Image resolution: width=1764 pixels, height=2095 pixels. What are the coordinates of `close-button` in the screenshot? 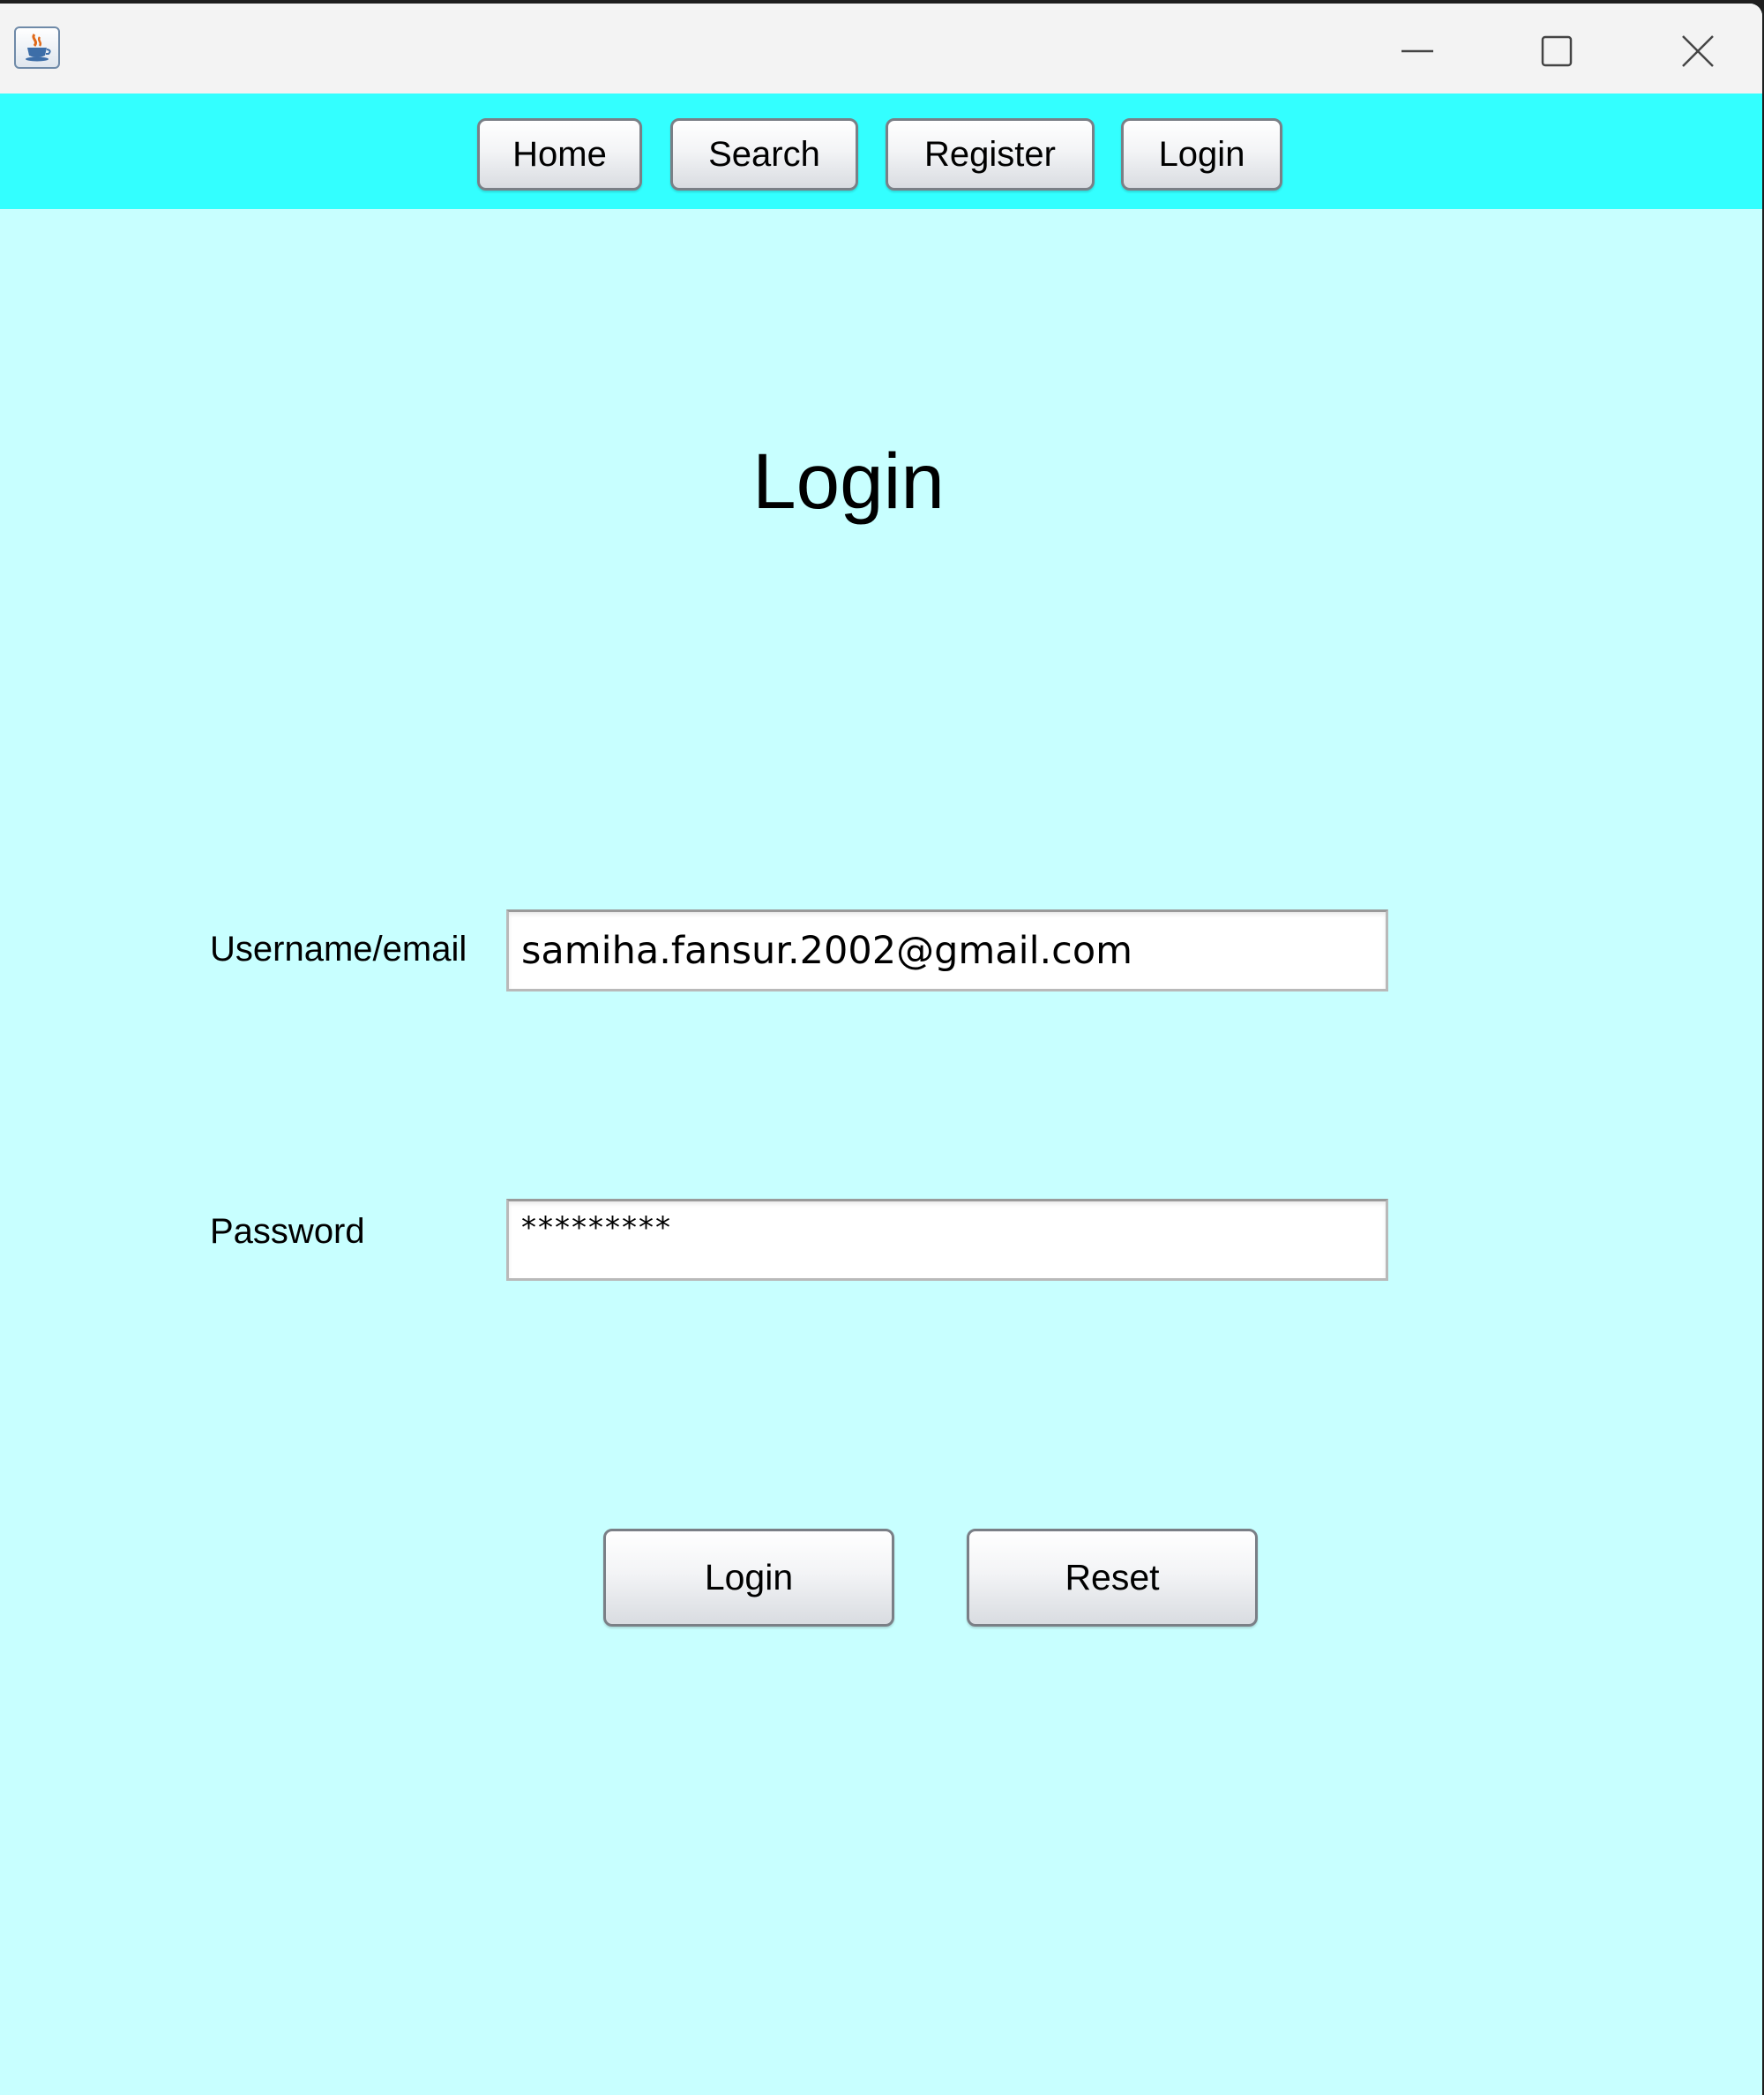 It's located at (1696, 49).